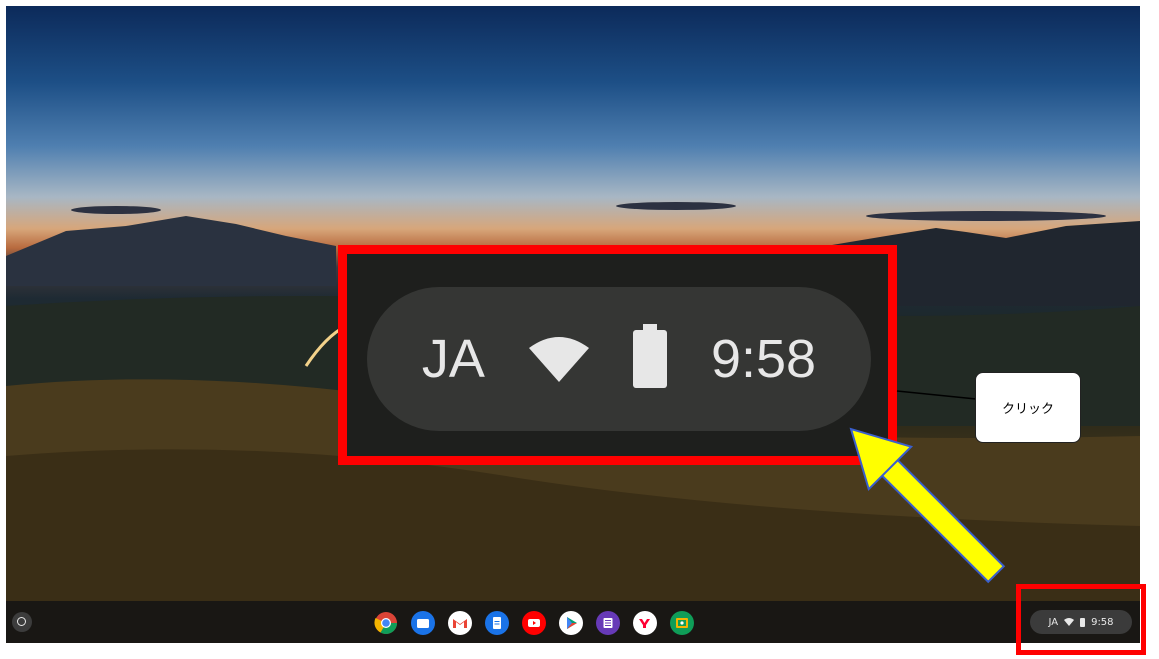 The height and width of the screenshot is (659, 1159). I want to click on callout-pointer-line, so click(936, 395).